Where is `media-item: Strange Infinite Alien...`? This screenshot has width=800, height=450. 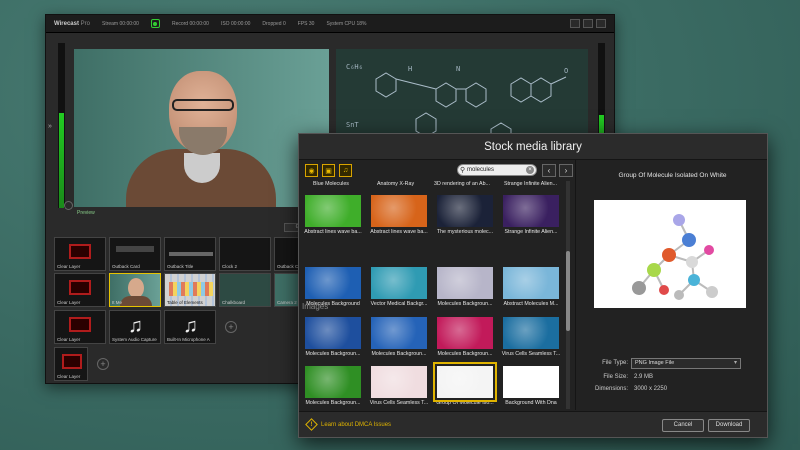 media-item: Strange Infinite Alien... is located at coordinates (531, 215).